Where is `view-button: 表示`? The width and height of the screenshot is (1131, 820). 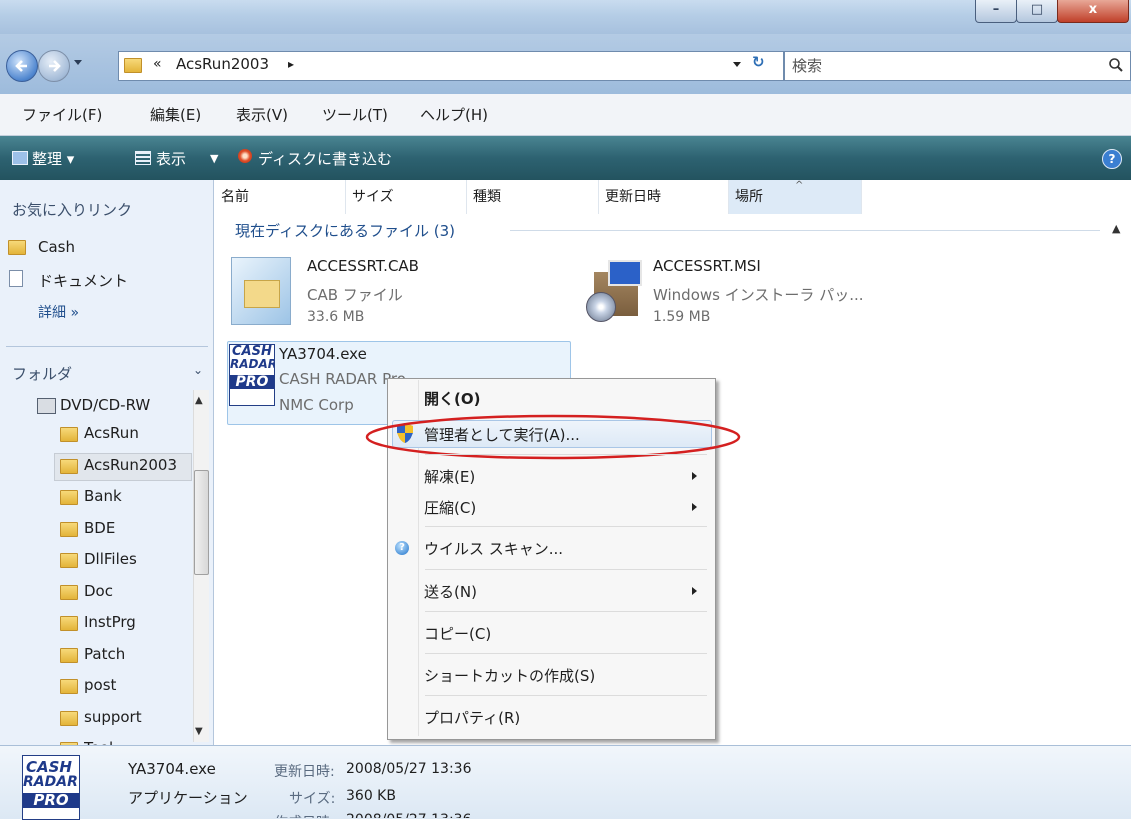
view-button: 表示 is located at coordinates (171, 158).